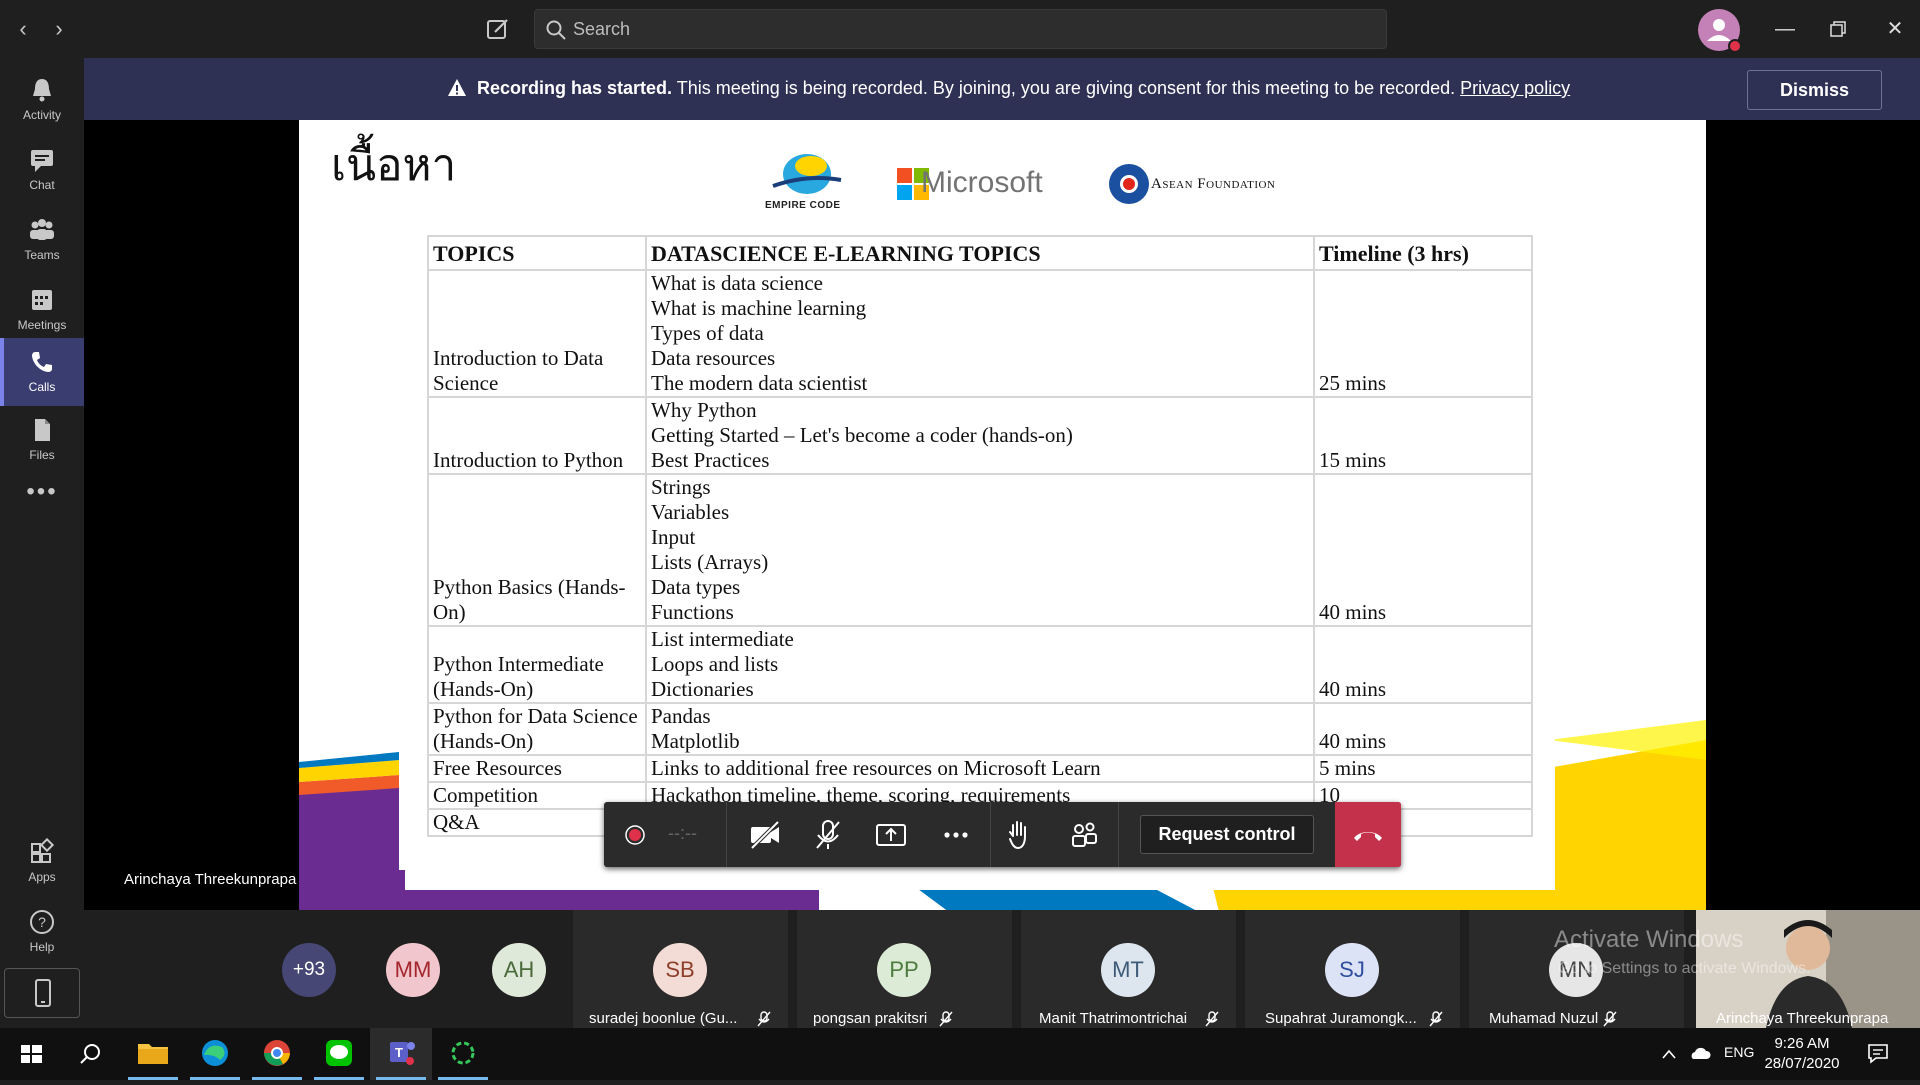 The height and width of the screenshot is (1085, 1920). What do you see at coordinates (1720, 31) in the screenshot?
I see `profile-avatar` at bounding box center [1720, 31].